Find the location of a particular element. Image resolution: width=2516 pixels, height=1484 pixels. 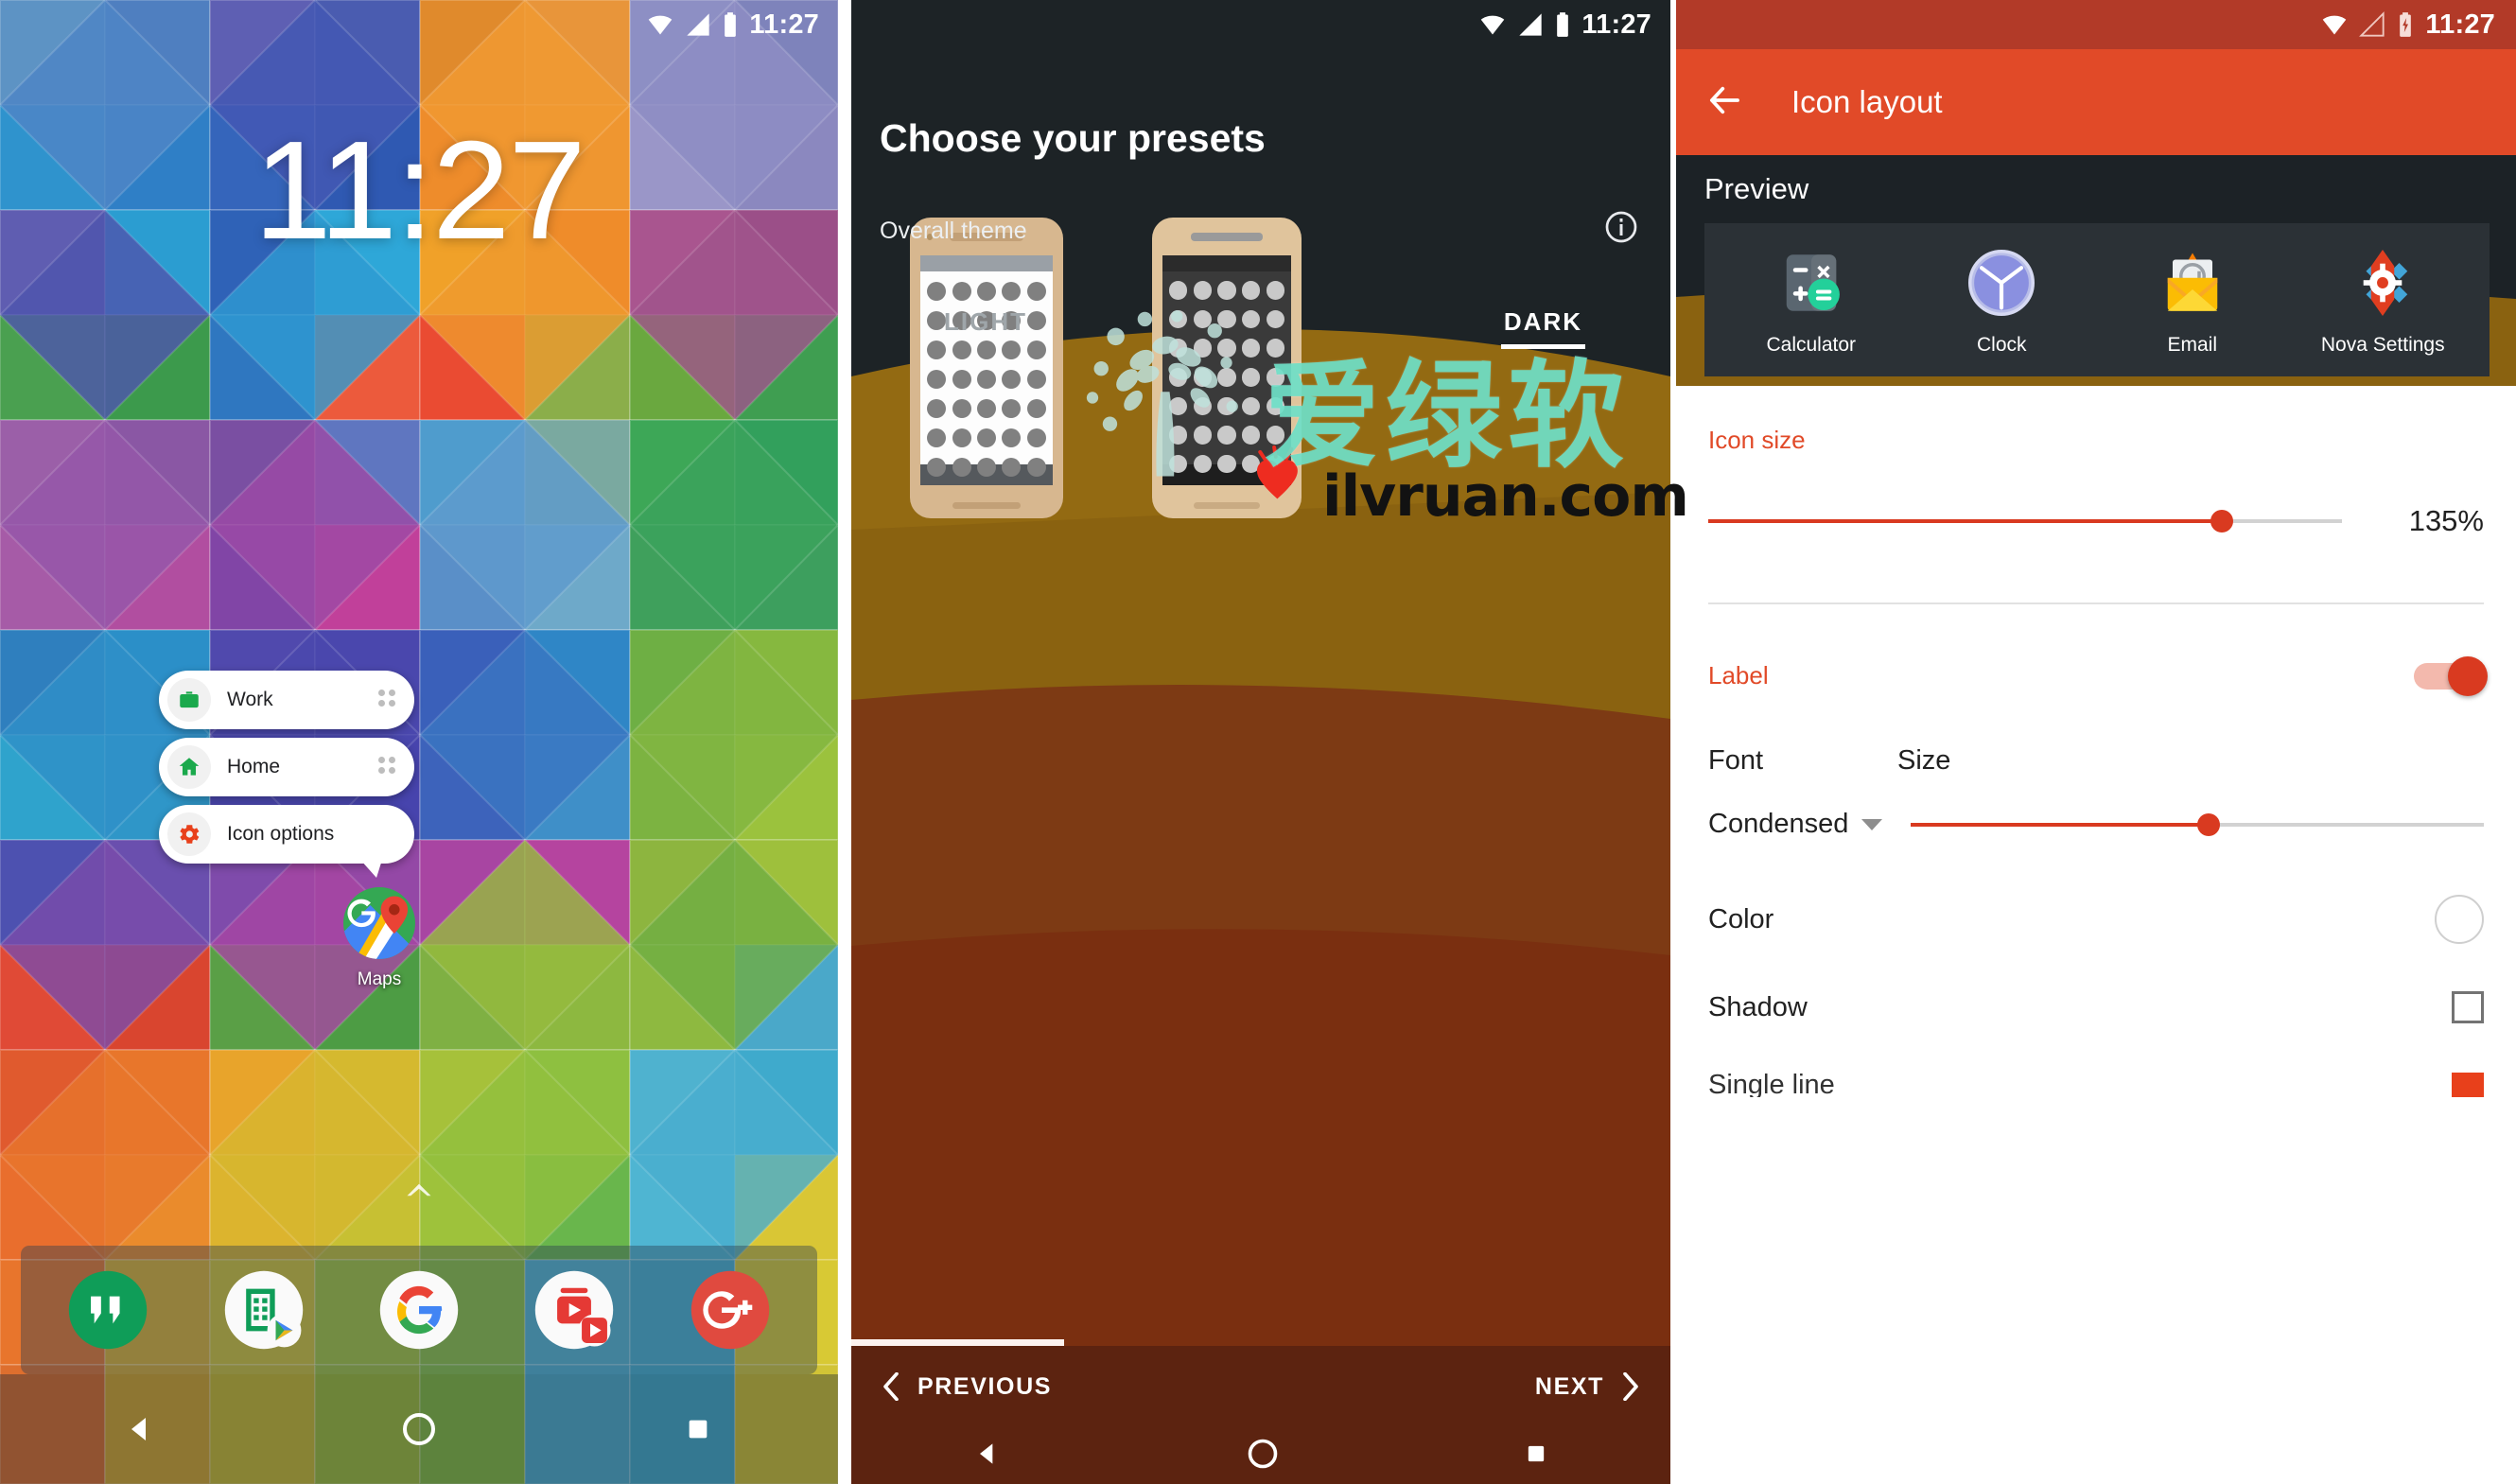

dock-icon-play-music is located at coordinates (574, 1310).